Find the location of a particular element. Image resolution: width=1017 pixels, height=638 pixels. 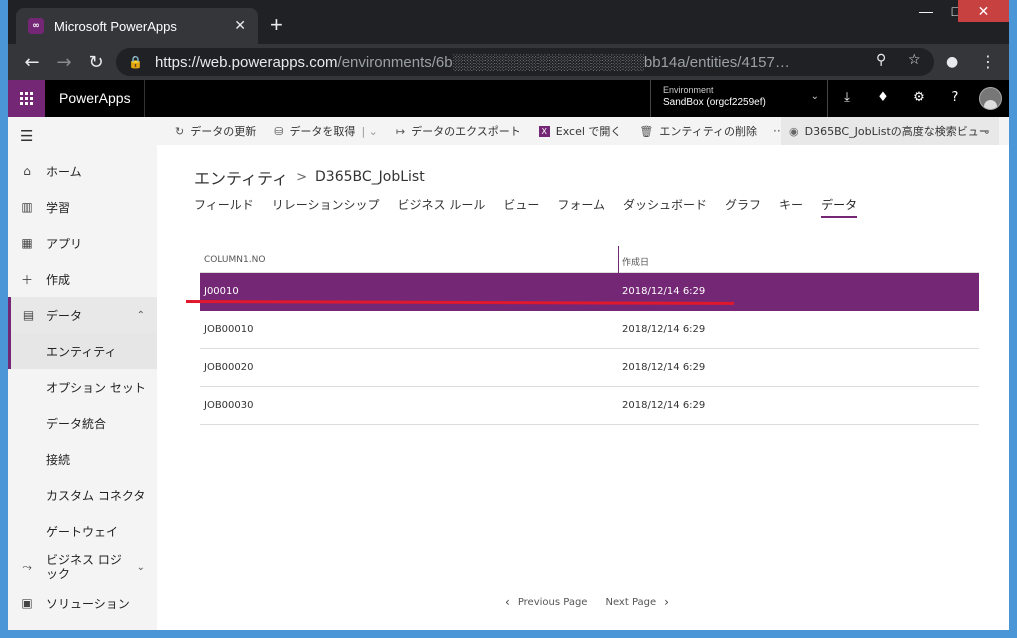

breadcrumb: エンティティ > D365BC_JobList is located at coordinates (309, 177).